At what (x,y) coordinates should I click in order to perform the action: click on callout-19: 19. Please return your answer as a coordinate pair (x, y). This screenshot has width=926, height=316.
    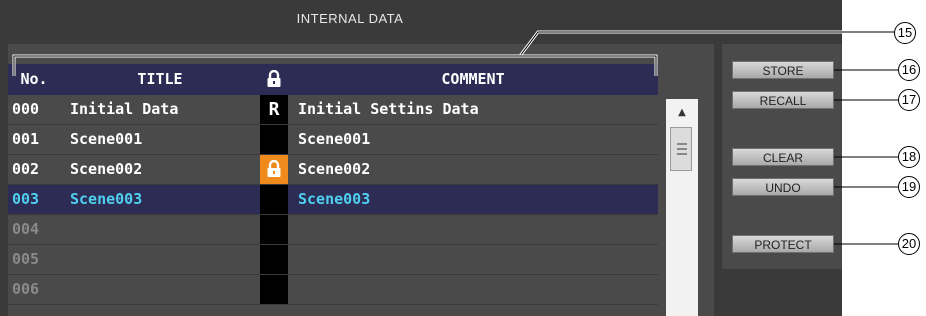
    Looking at the image, I should click on (909, 187).